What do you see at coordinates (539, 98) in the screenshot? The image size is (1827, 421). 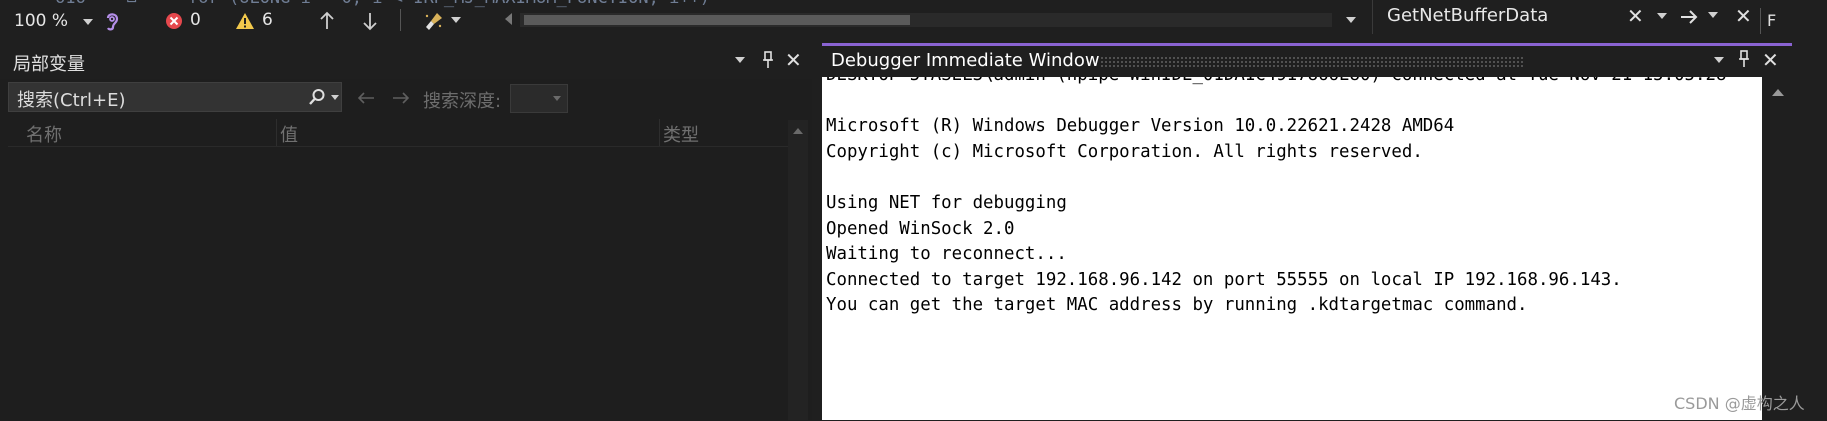 I see `search-depth-combo` at bounding box center [539, 98].